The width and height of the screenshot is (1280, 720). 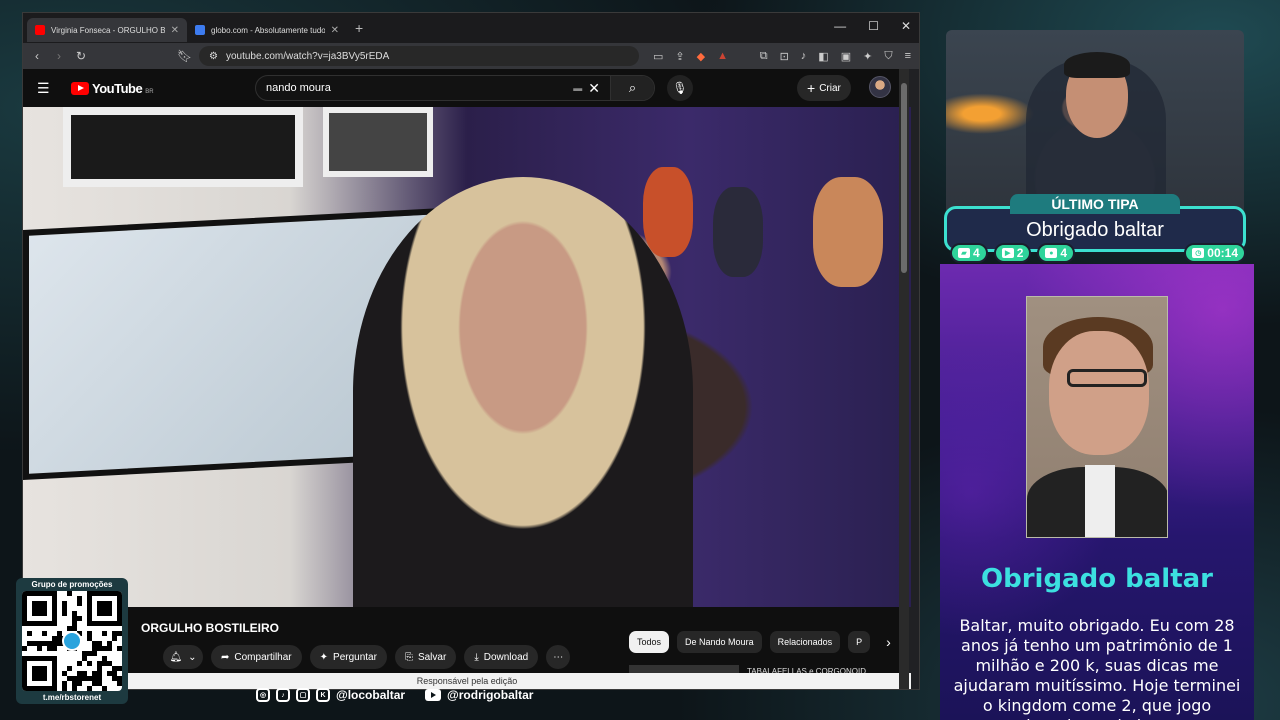 What do you see at coordinates (577, 88) in the screenshot?
I see `keyboard-icon: ▬` at bounding box center [577, 88].